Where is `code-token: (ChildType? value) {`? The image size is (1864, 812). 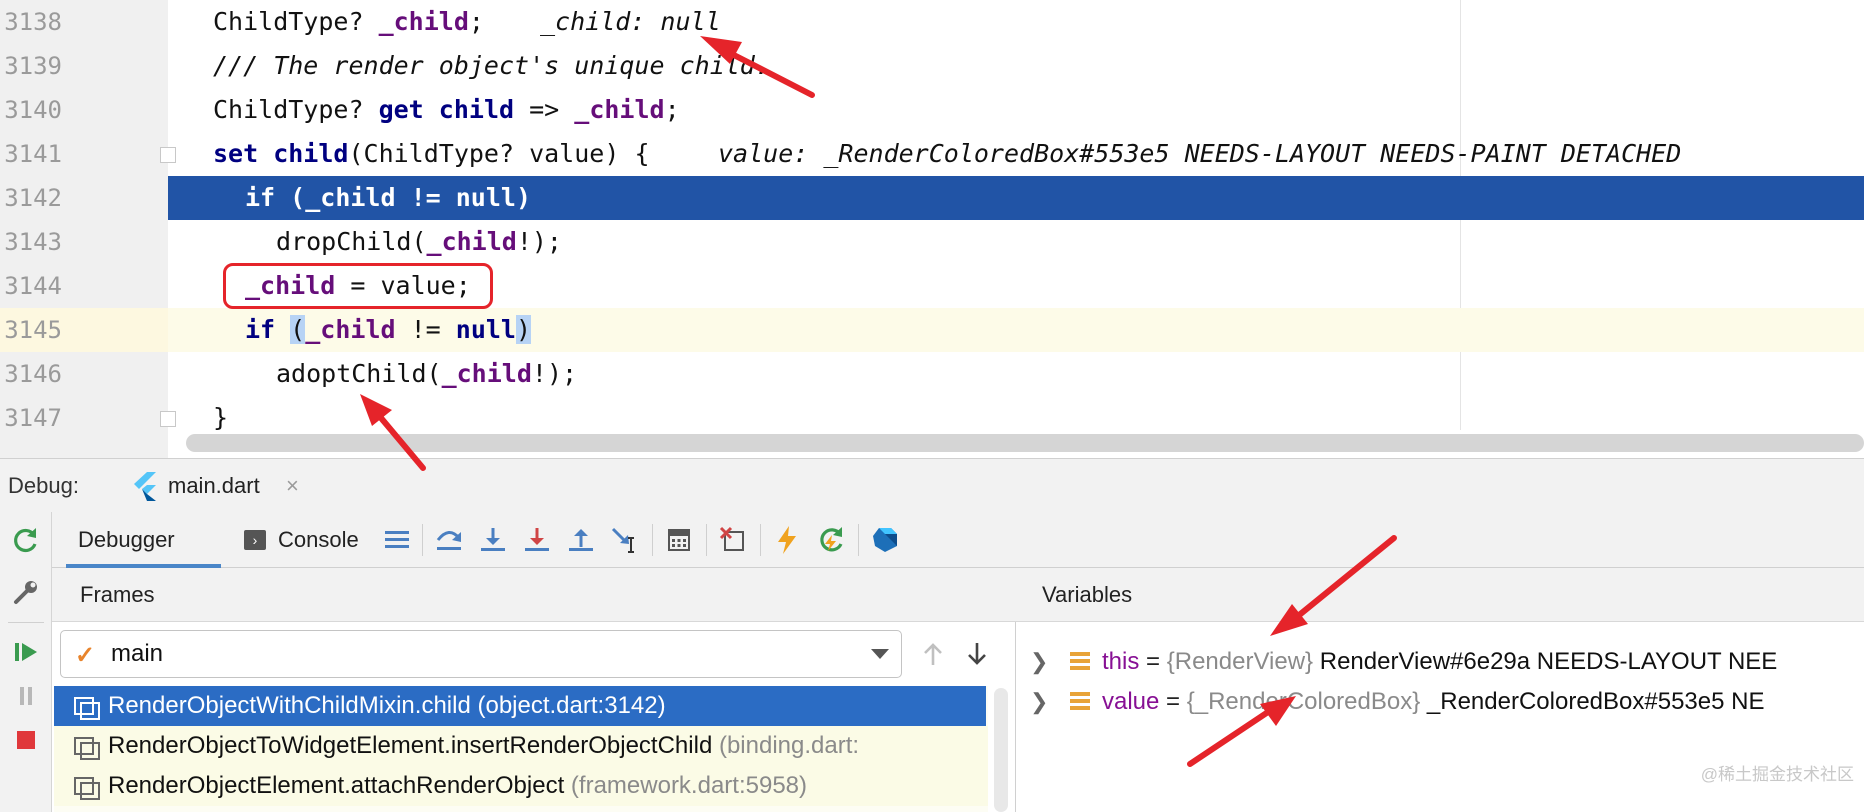
code-token: (ChildType? value) { is located at coordinates (499, 153).